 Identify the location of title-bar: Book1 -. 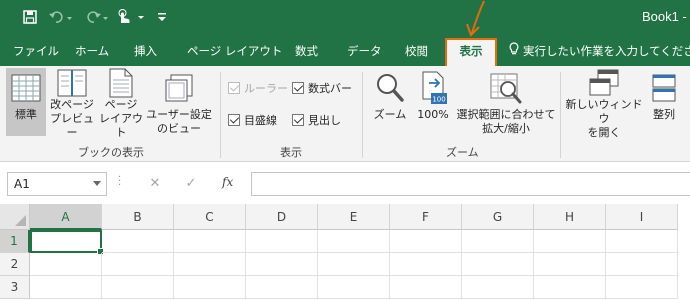
(345, 17).